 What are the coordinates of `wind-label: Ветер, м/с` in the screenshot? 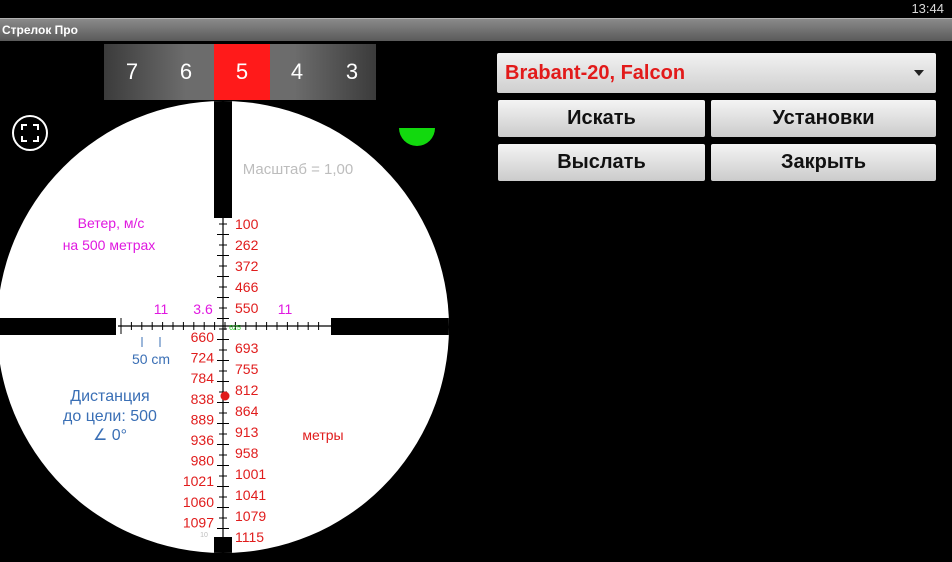 It's located at (111, 223).